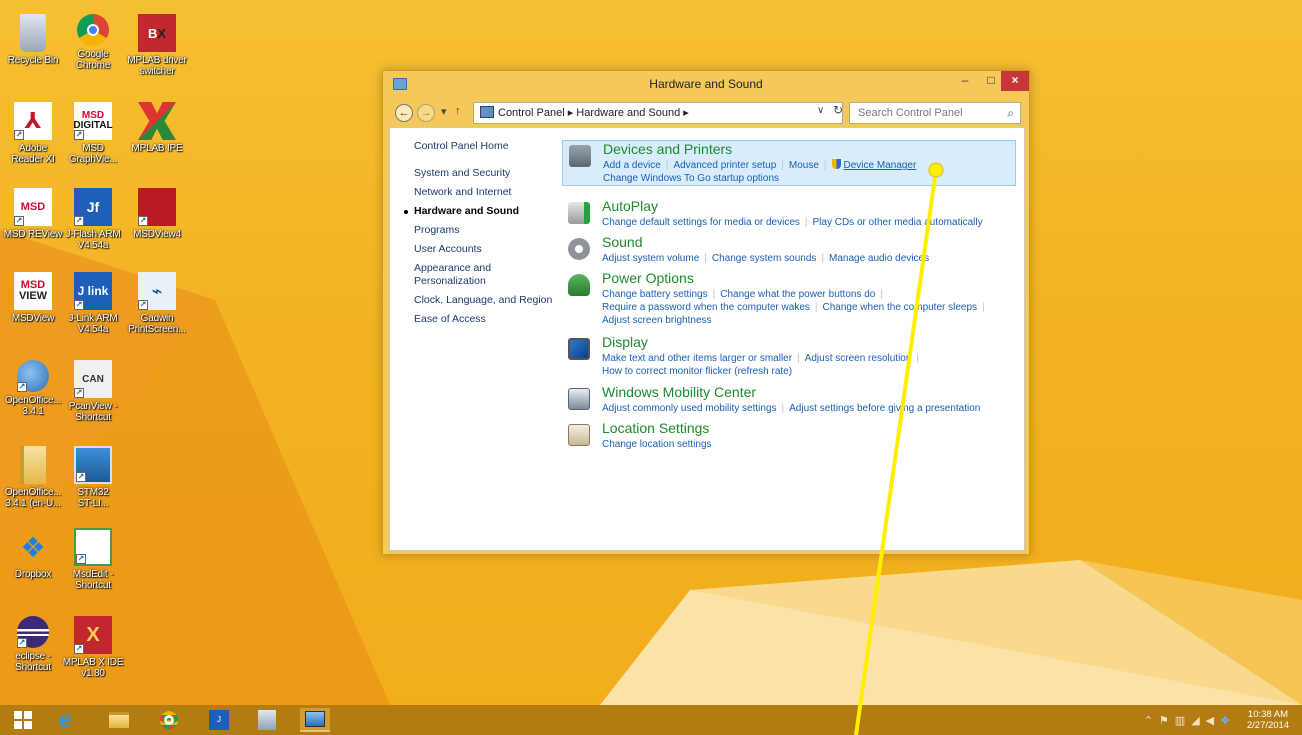 The width and height of the screenshot is (1302, 735). Describe the element at coordinates (479, 211) in the screenshot. I see `nav-hardware-and-sound: Hardware and Sound` at that location.